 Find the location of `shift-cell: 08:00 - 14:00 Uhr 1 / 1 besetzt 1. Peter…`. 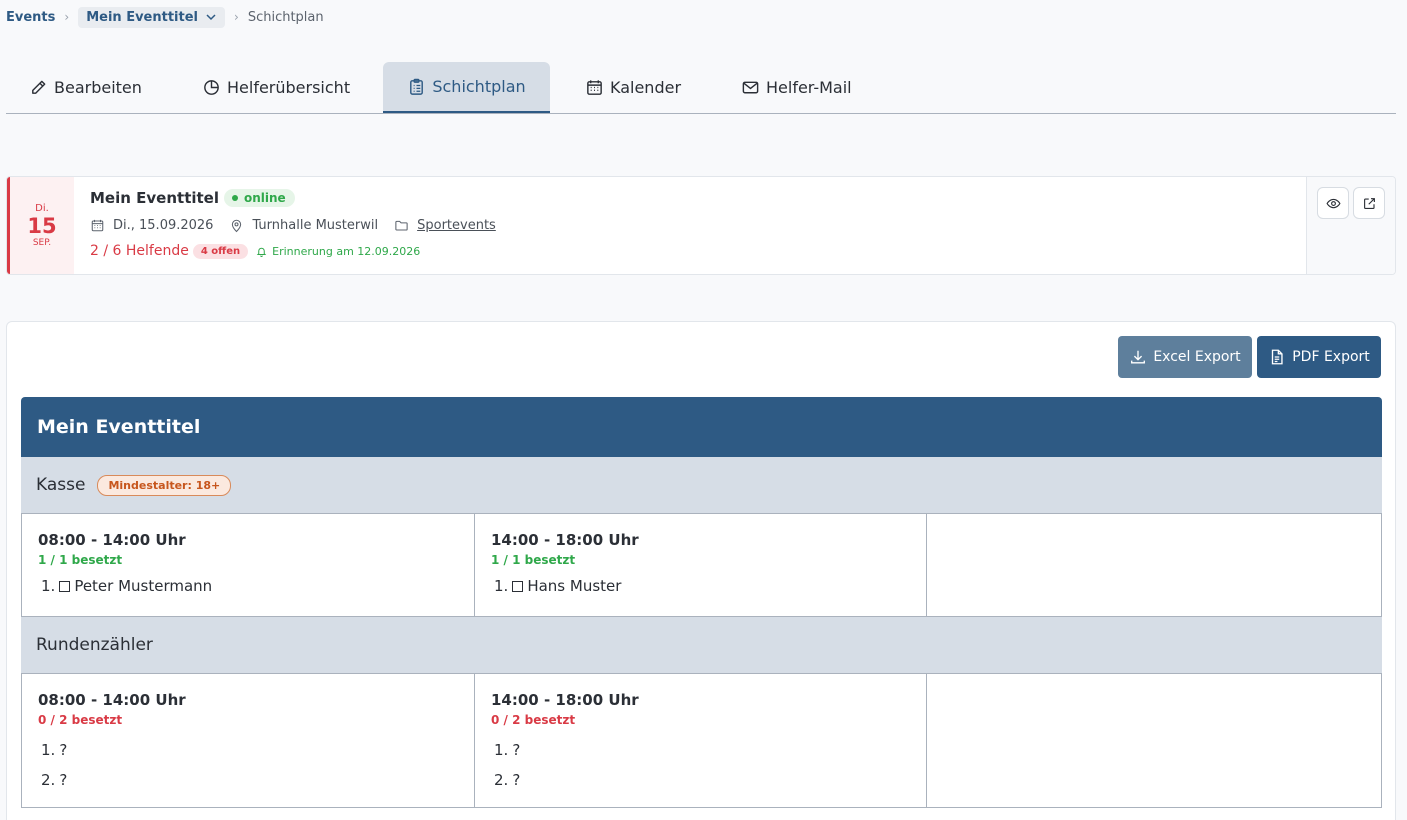

shift-cell: 08:00 - 14:00 Uhr 1 / 1 besetzt 1. Peter… is located at coordinates (248, 565).